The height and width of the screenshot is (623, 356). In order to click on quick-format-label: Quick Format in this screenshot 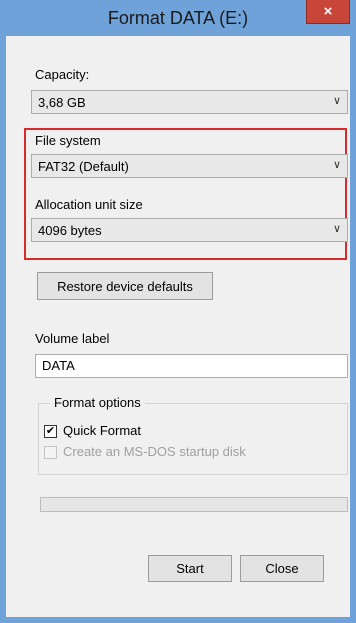, I will do `click(102, 430)`.